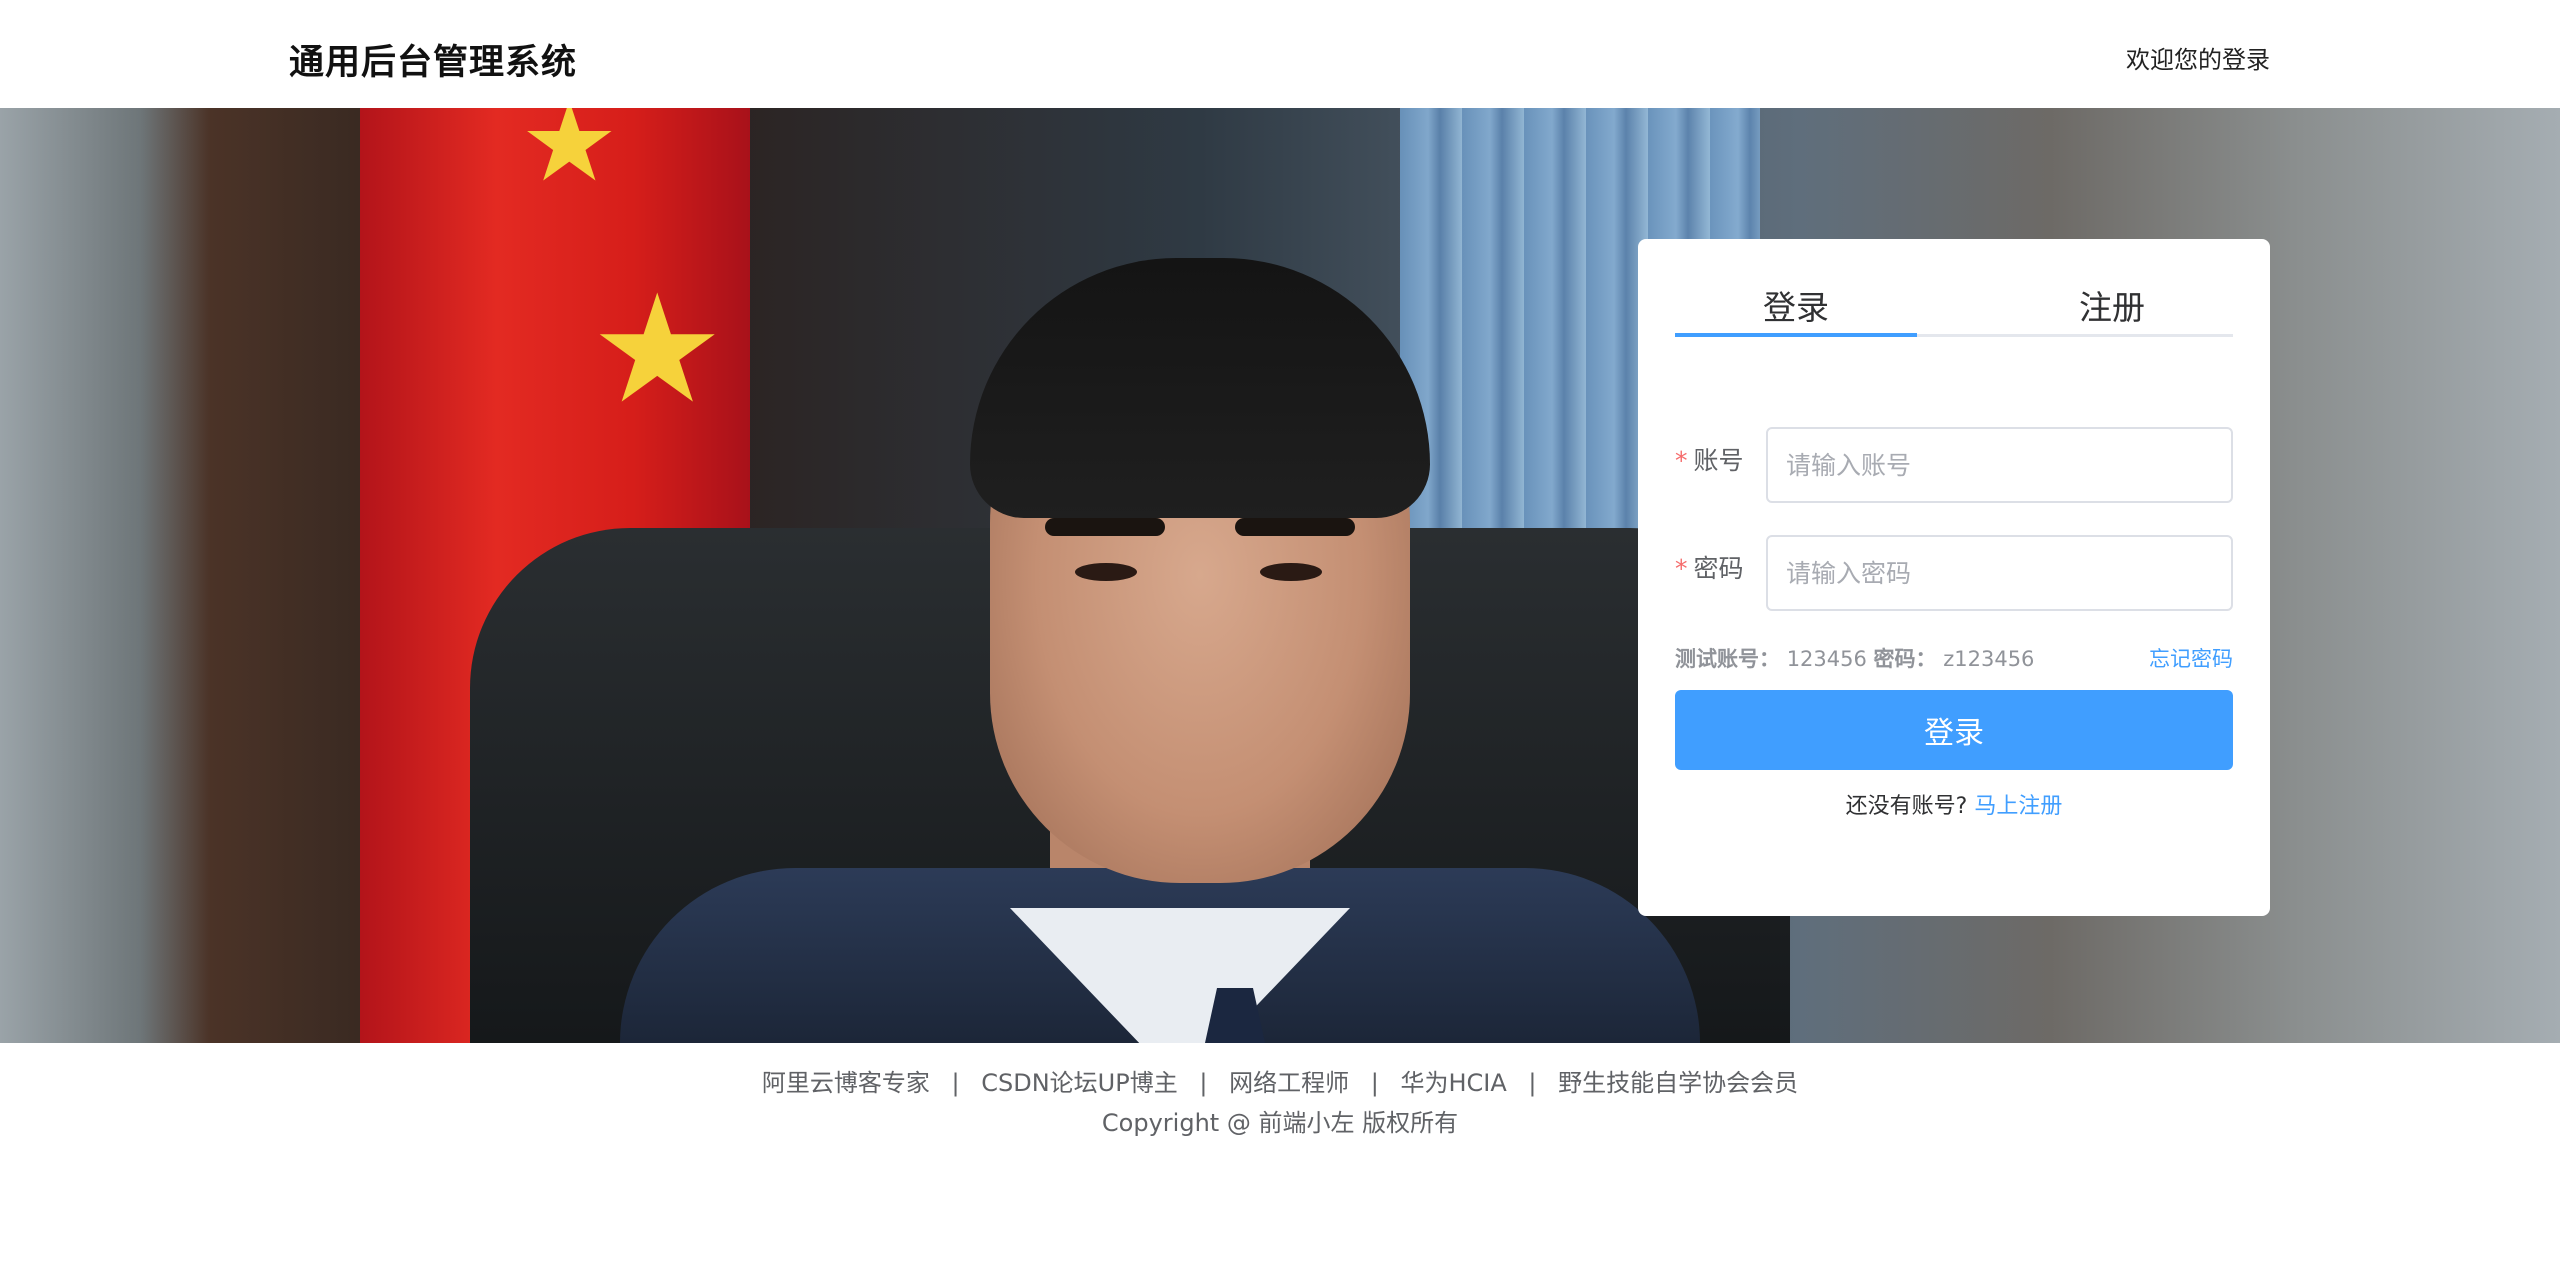 This screenshot has height=1262, width=2560. I want to click on login-button: 登录, so click(1954, 730).